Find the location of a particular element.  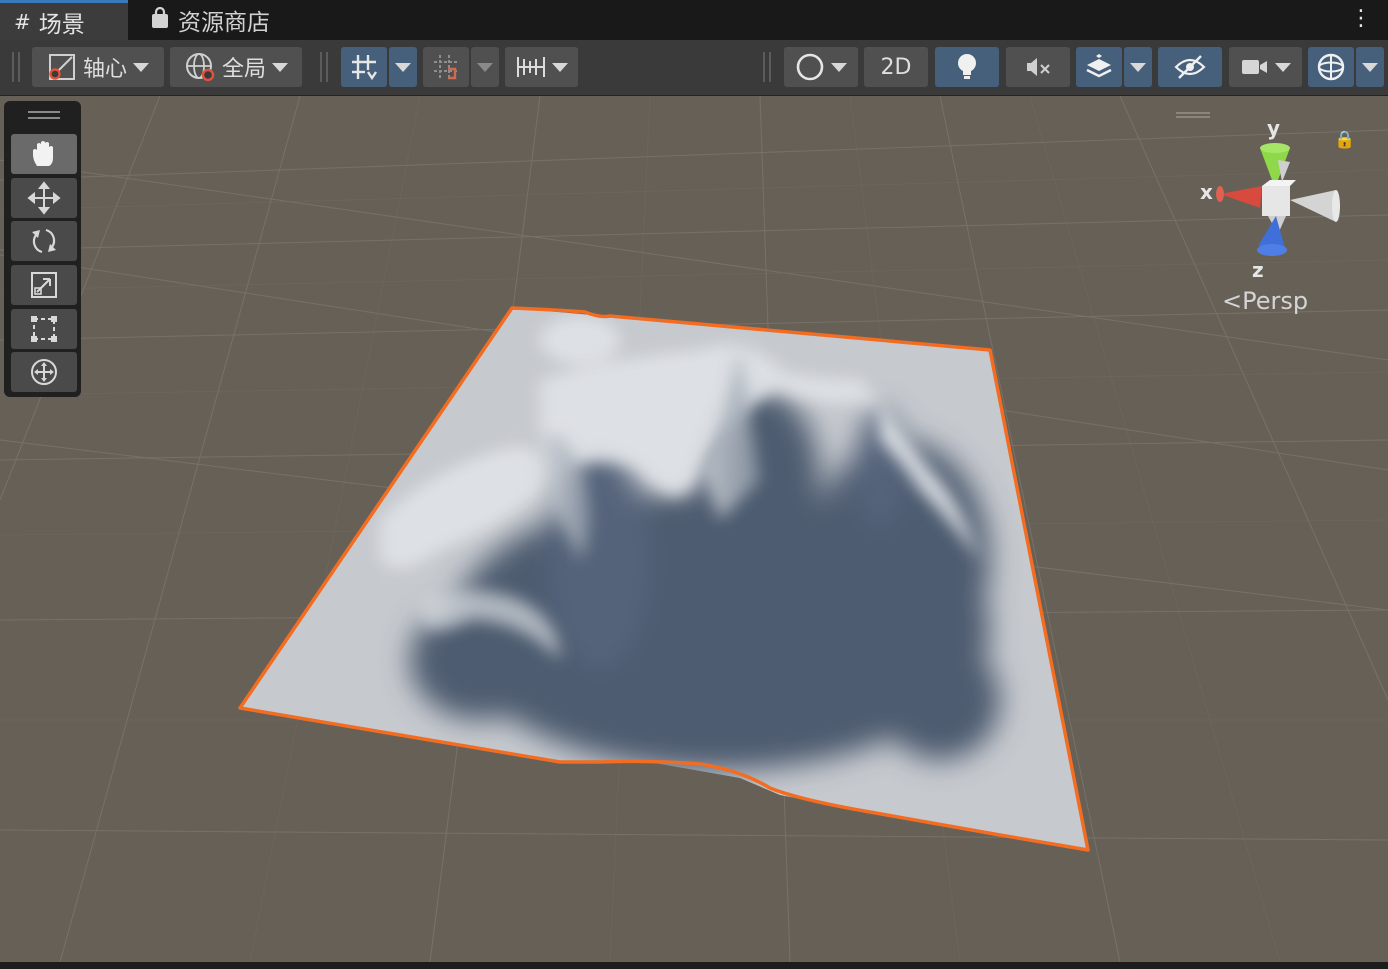

shading-mode-dropdown is located at coordinates (821, 67).